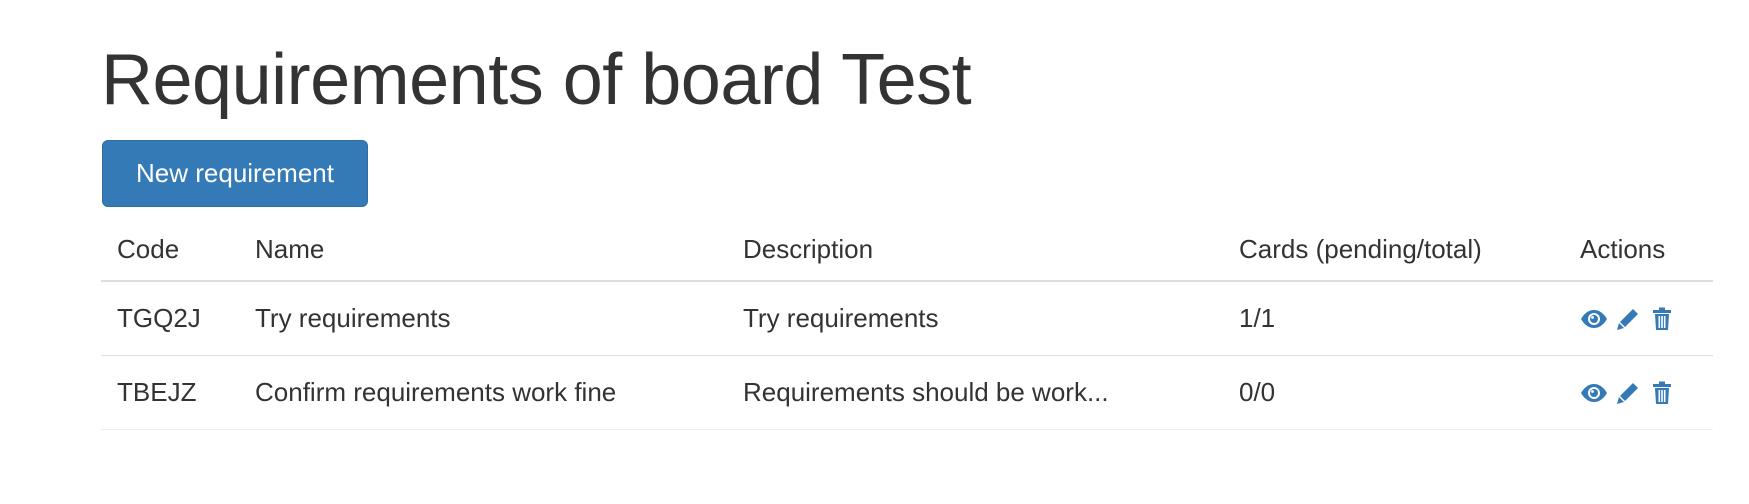  Describe the element at coordinates (483, 392) in the screenshot. I see `cell-name: Confirm requirements work fine` at that location.